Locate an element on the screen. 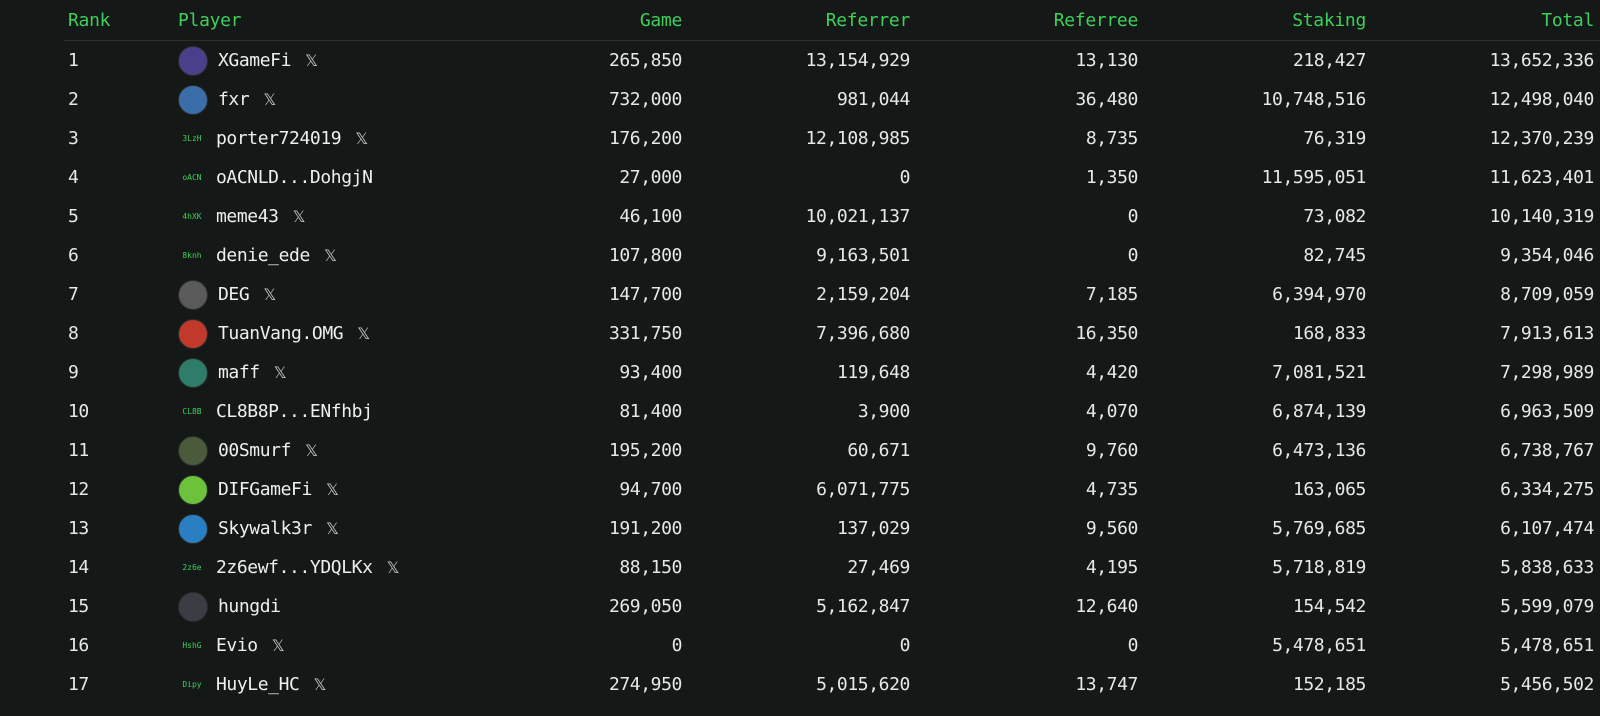 The width and height of the screenshot is (1600, 716). player-name: Skywalk3r is located at coordinates (265, 528).